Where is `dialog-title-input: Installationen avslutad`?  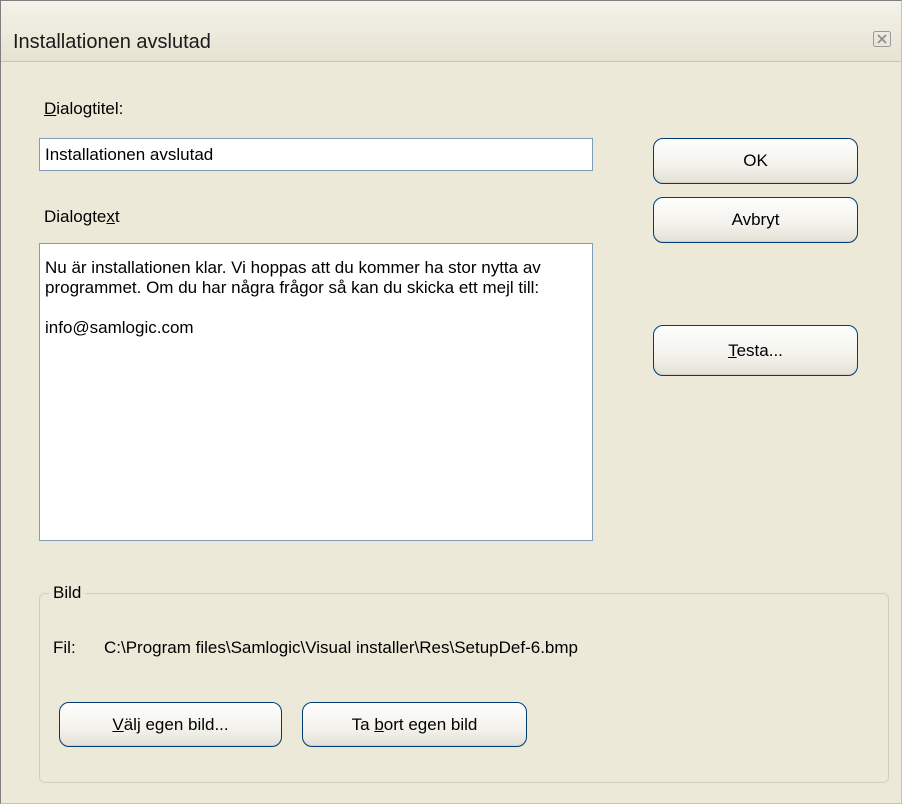 dialog-title-input: Installationen avslutad is located at coordinates (316, 154).